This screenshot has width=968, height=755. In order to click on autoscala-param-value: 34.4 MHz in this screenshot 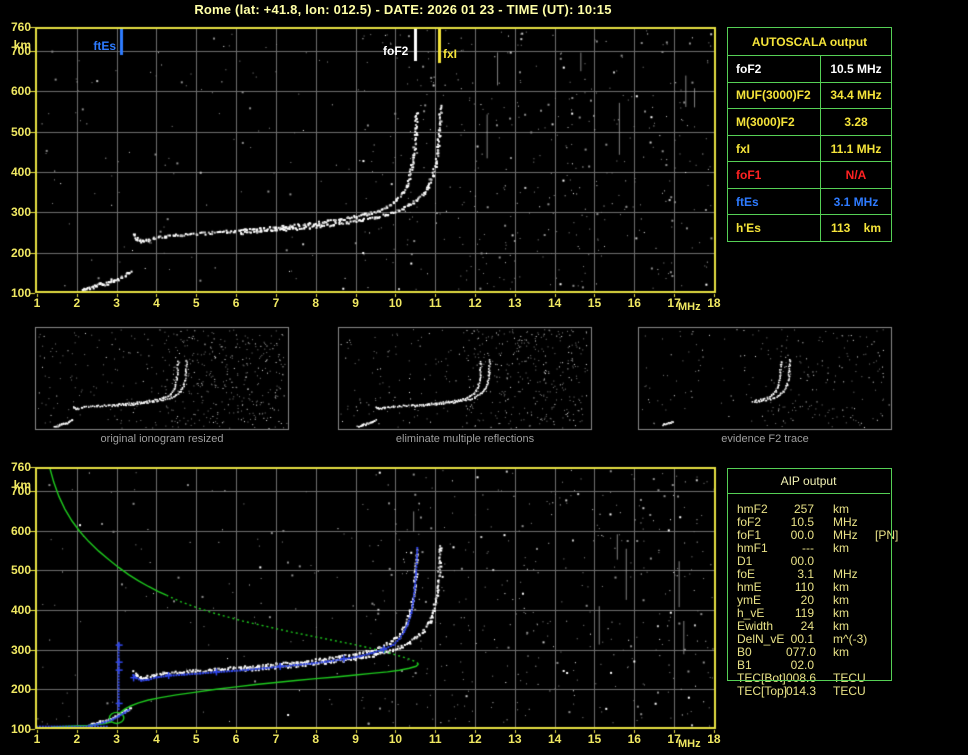, I will do `click(856, 95)`.